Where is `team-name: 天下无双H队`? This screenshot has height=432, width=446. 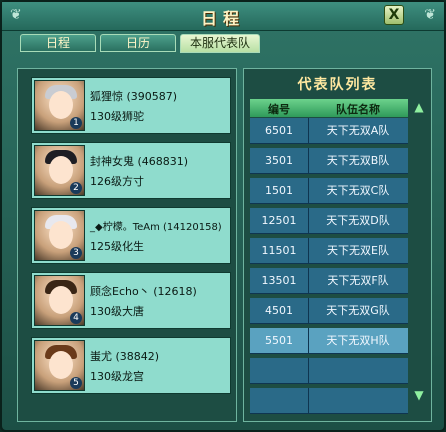 team-name: 天下无双H队 is located at coordinates (358, 340).